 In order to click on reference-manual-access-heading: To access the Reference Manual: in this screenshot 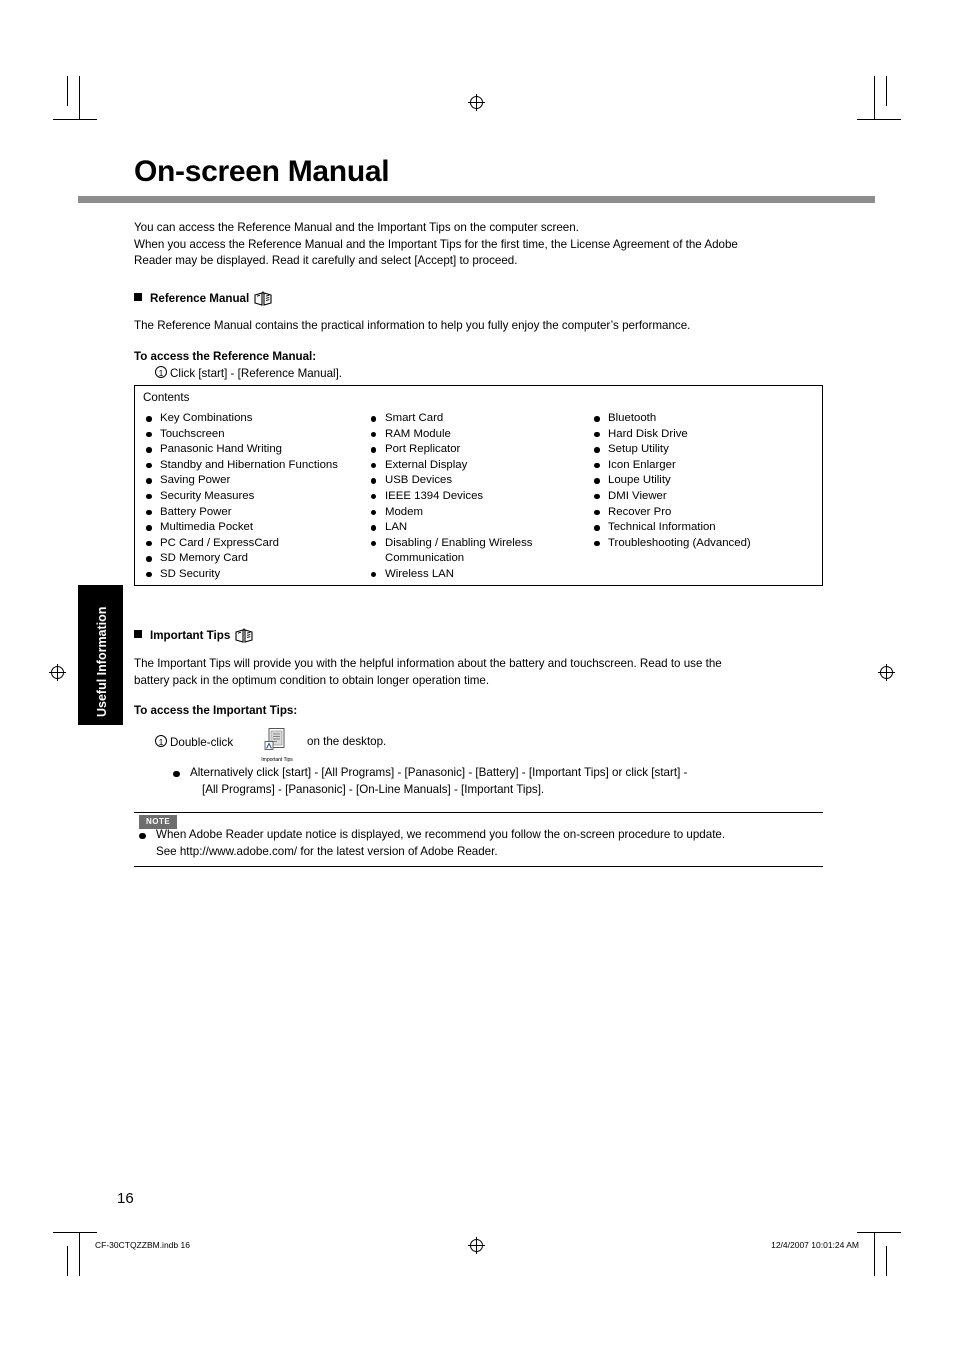, I will do `click(225, 356)`.